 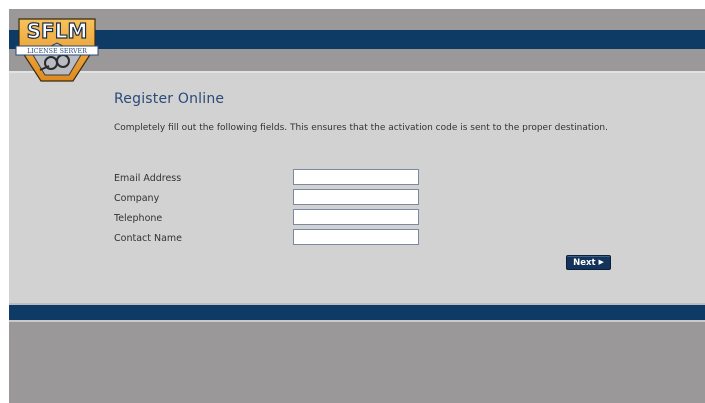 What do you see at coordinates (169, 99) in the screenshot?
I see `page-title: Register Online` at bounding box center [169, 99].